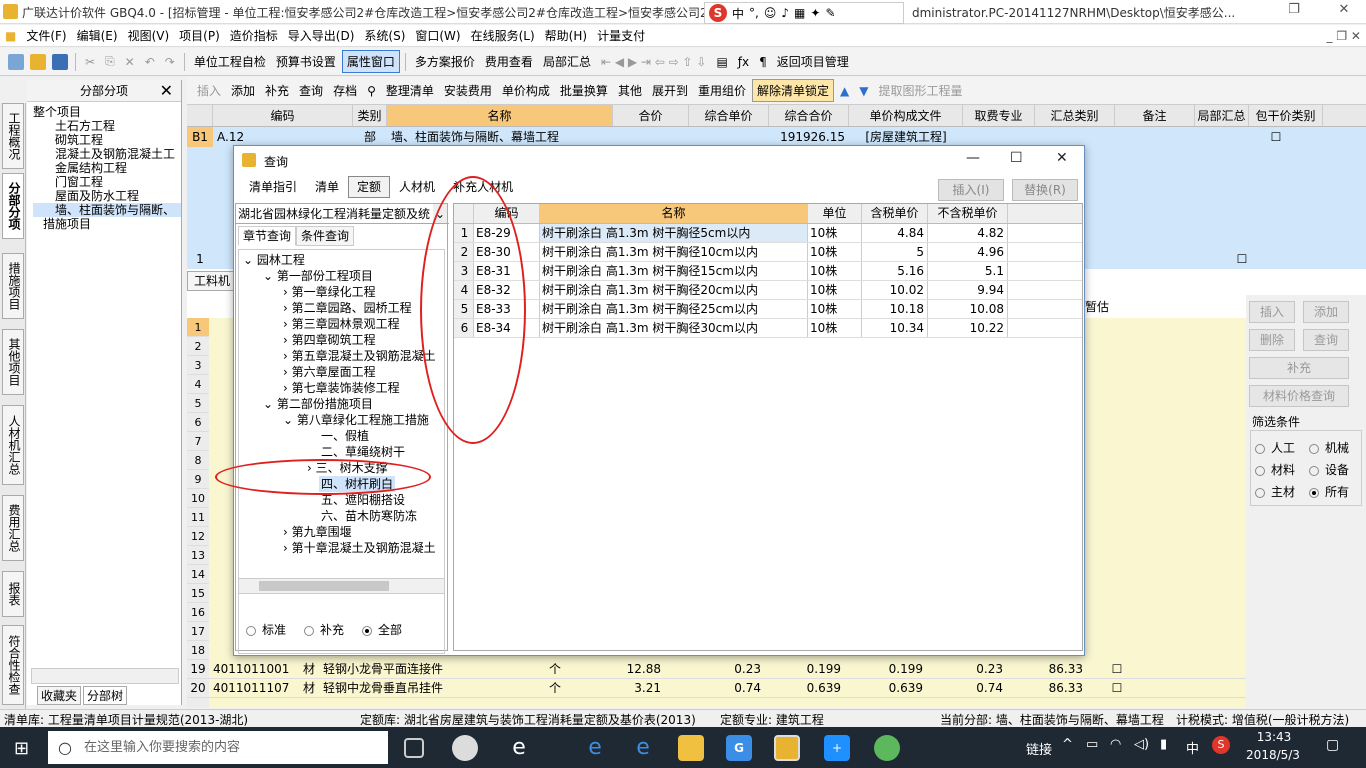 This screenshot has width=1366, height=768. Describe the element at coordinates (844, 91) in the screenshot. I see `arrow-up-icon: ▲` at that location.